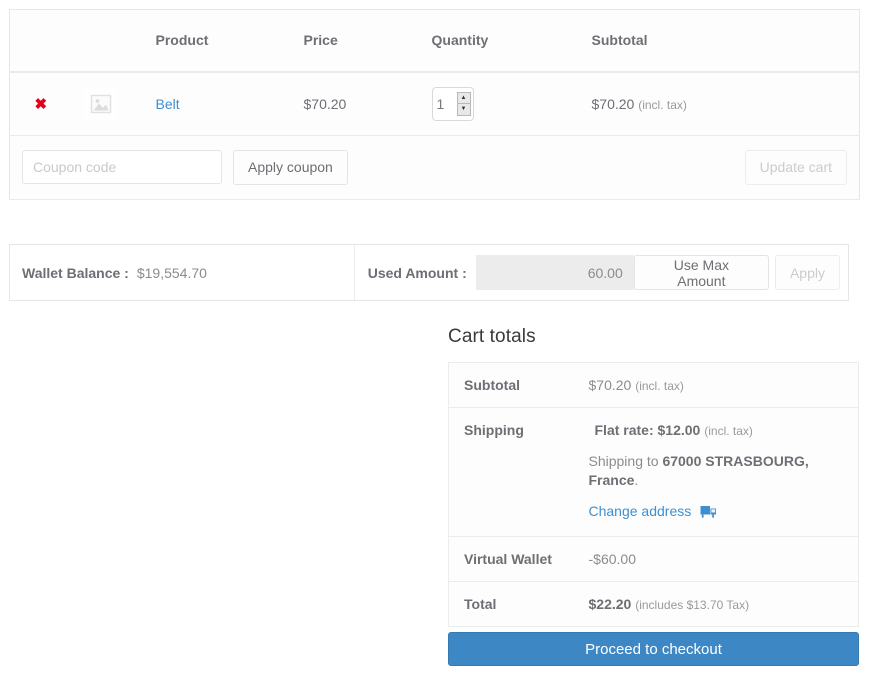 The image size is (869, 677). Describe the element at coordinates (464, 109) in the screenshot. I see `spinner-down-icon: ▼` at that location.